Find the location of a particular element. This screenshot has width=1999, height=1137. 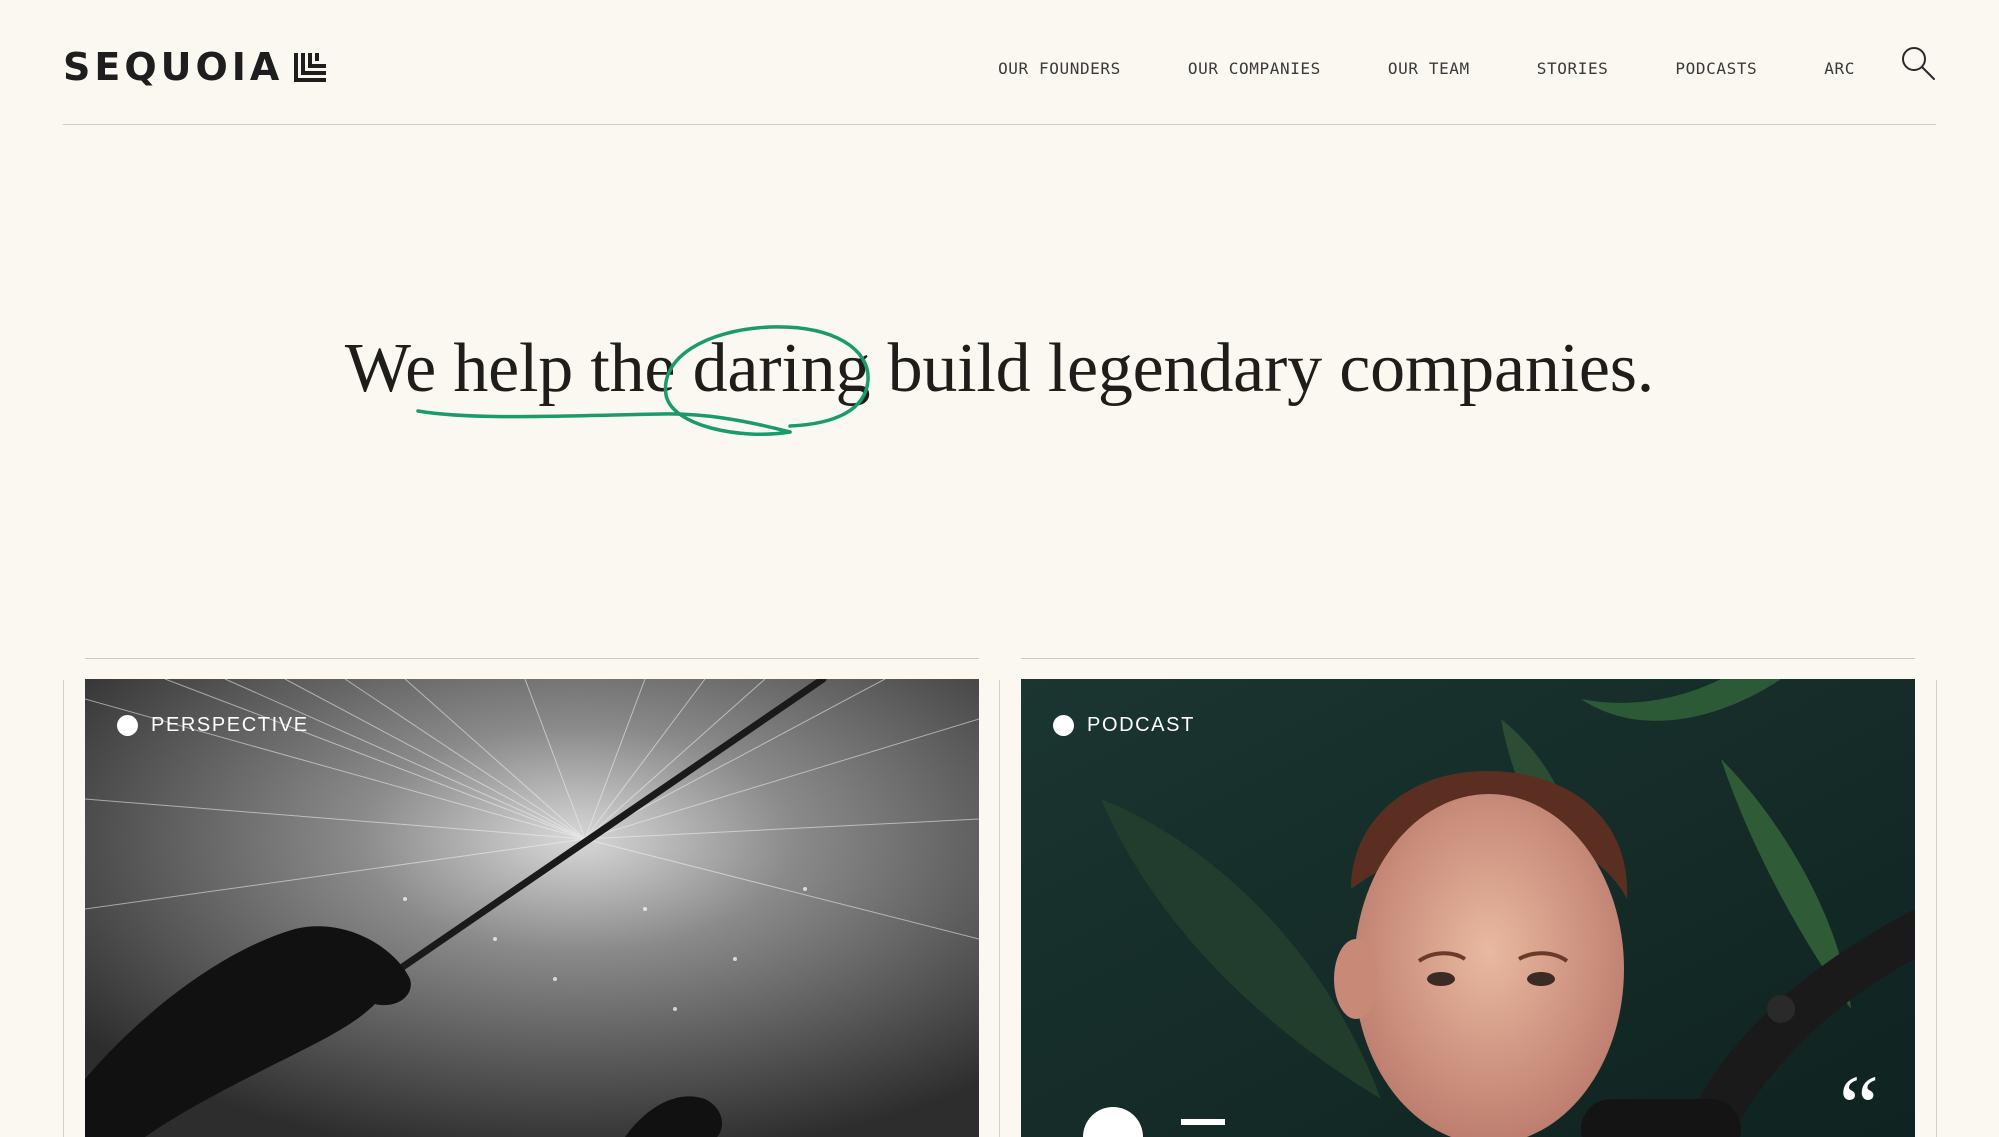

podcast-tag: PODCAST is located at coordinates (1124, 725).